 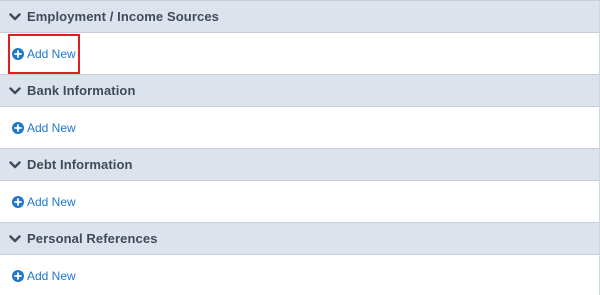 What do you see at coordinates (299, 275) in the screenshot?
I see `section-body-references: Add New` at bounding box center [299, 275].